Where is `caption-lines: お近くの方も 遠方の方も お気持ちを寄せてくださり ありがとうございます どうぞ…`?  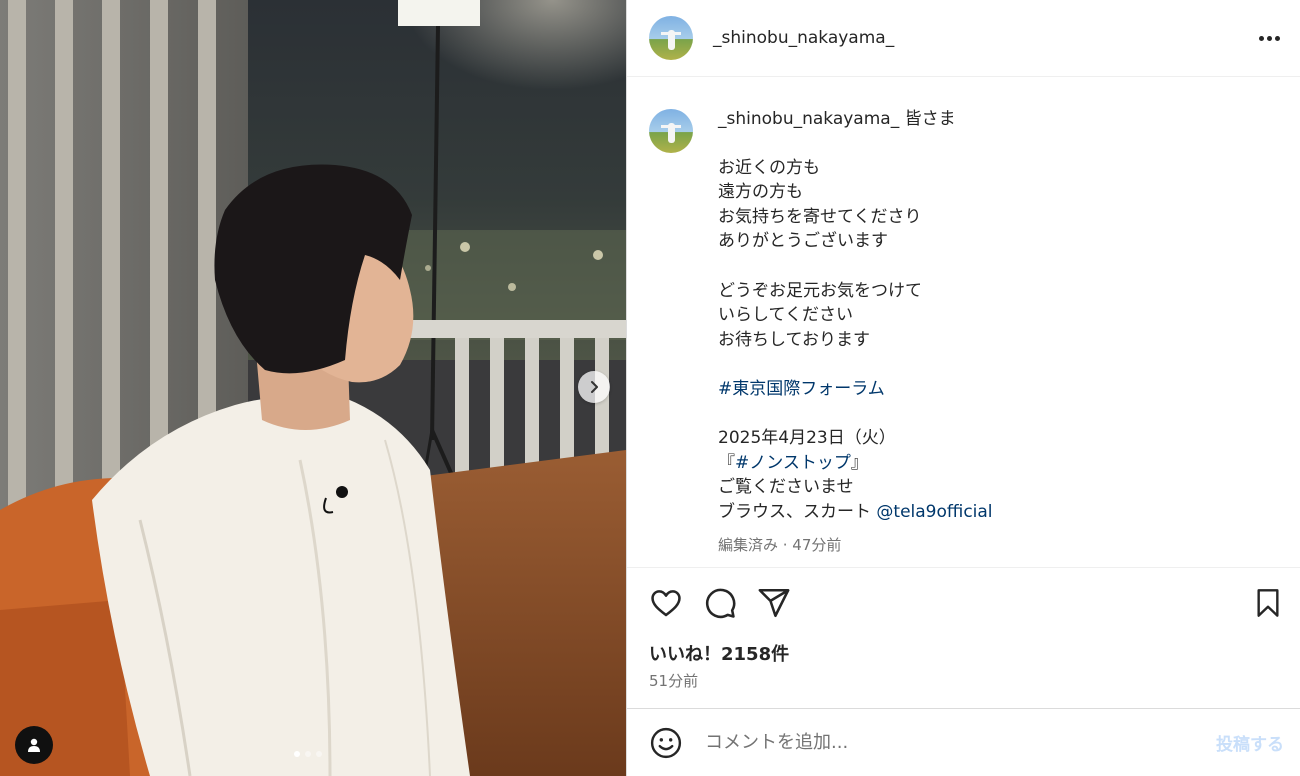
caption-lines: お近くの方も 遠方の方も お気持ちを寄せてくださり ありがとうございます どうぞ… is located at coordinates (820, 253).